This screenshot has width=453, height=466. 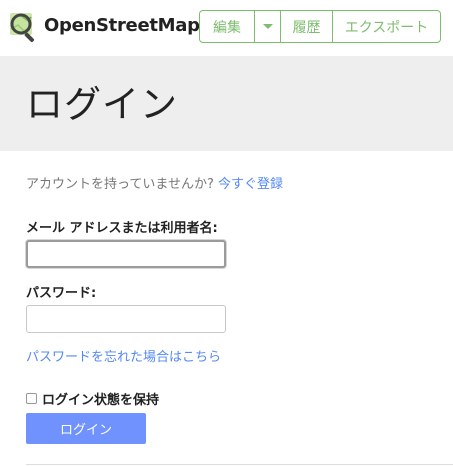 What do you see at coordinates (86, 428) in the screenshot?
I see `login-button: ログイン` at bounding box center [86, 428].